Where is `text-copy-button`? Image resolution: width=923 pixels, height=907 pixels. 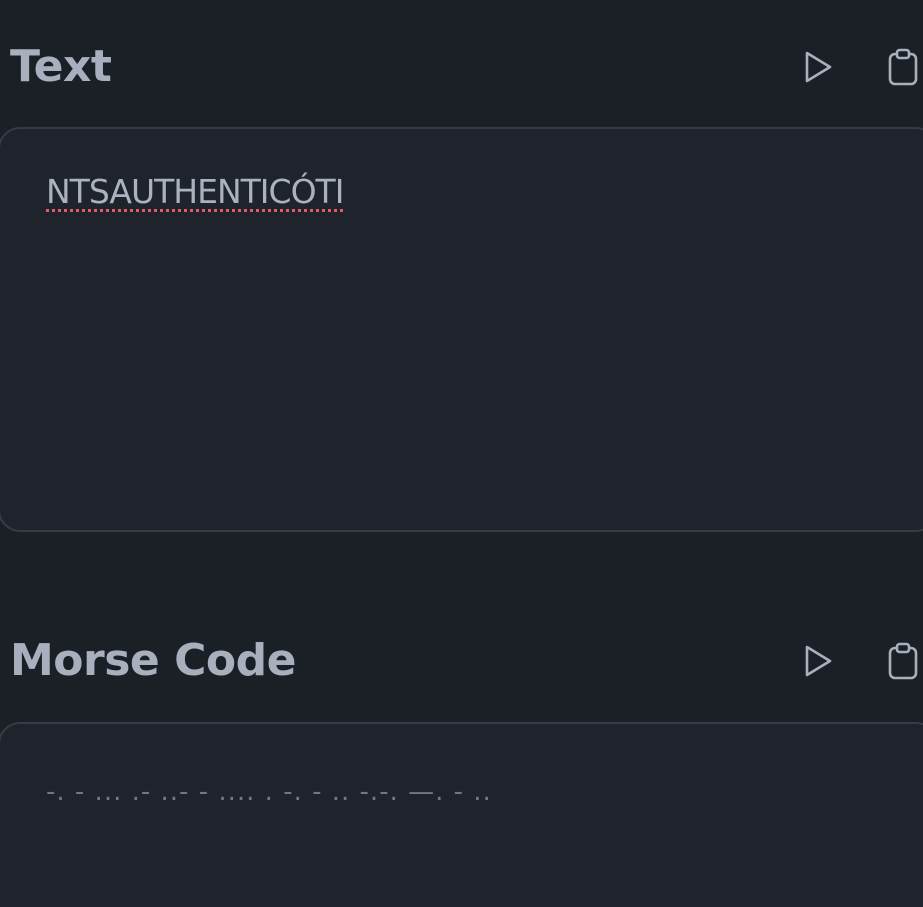
text-copy-button is located at coordinates (902, 67).